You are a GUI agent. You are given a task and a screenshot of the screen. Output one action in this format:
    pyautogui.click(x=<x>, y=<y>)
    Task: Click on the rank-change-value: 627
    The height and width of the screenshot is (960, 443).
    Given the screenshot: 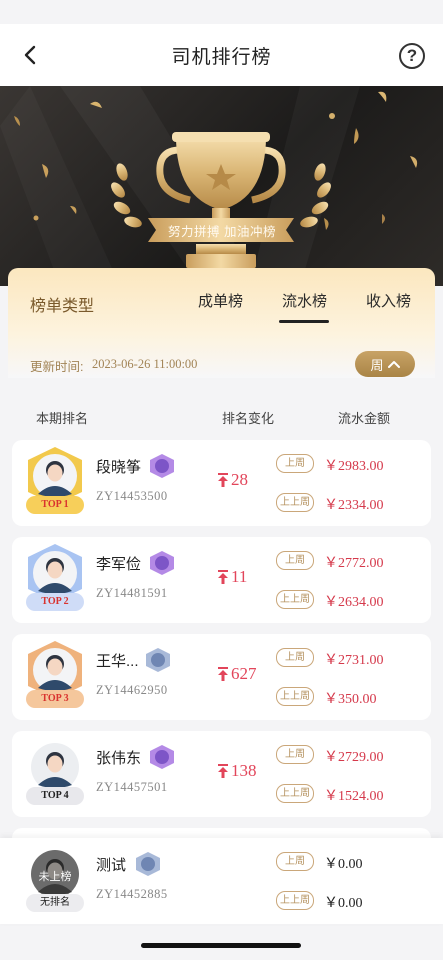 What is the action you would take?
    pyautogui.click(x=244, y=673)
    